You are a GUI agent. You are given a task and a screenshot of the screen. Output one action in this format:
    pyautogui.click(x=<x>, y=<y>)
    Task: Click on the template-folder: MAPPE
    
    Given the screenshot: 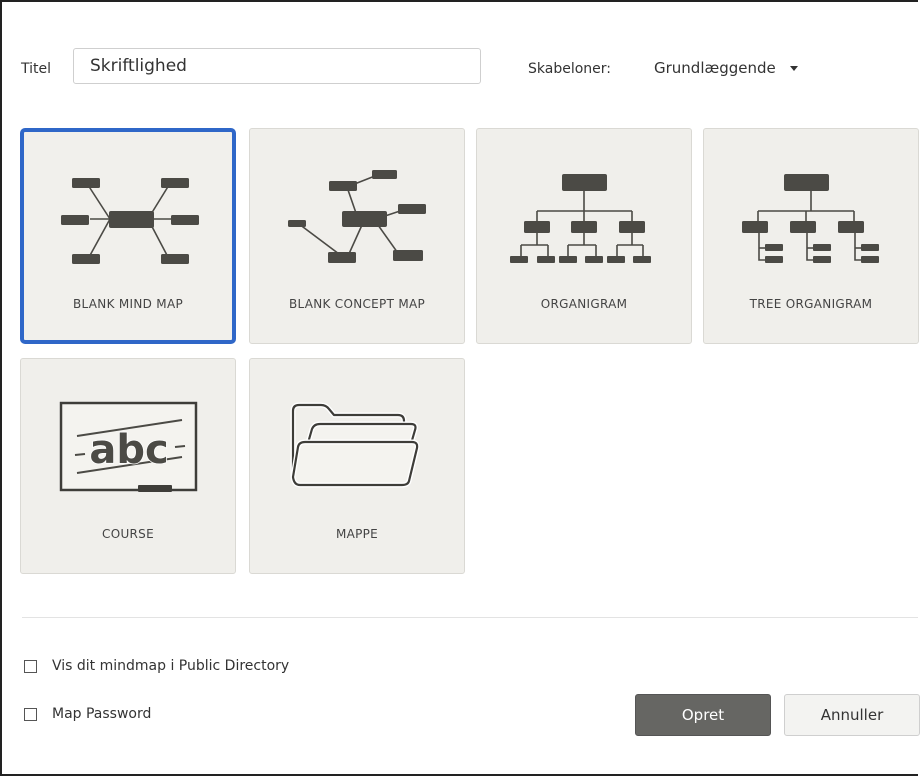 What is the action you would take?
    pyautogui.click(x=357, y=466)
    